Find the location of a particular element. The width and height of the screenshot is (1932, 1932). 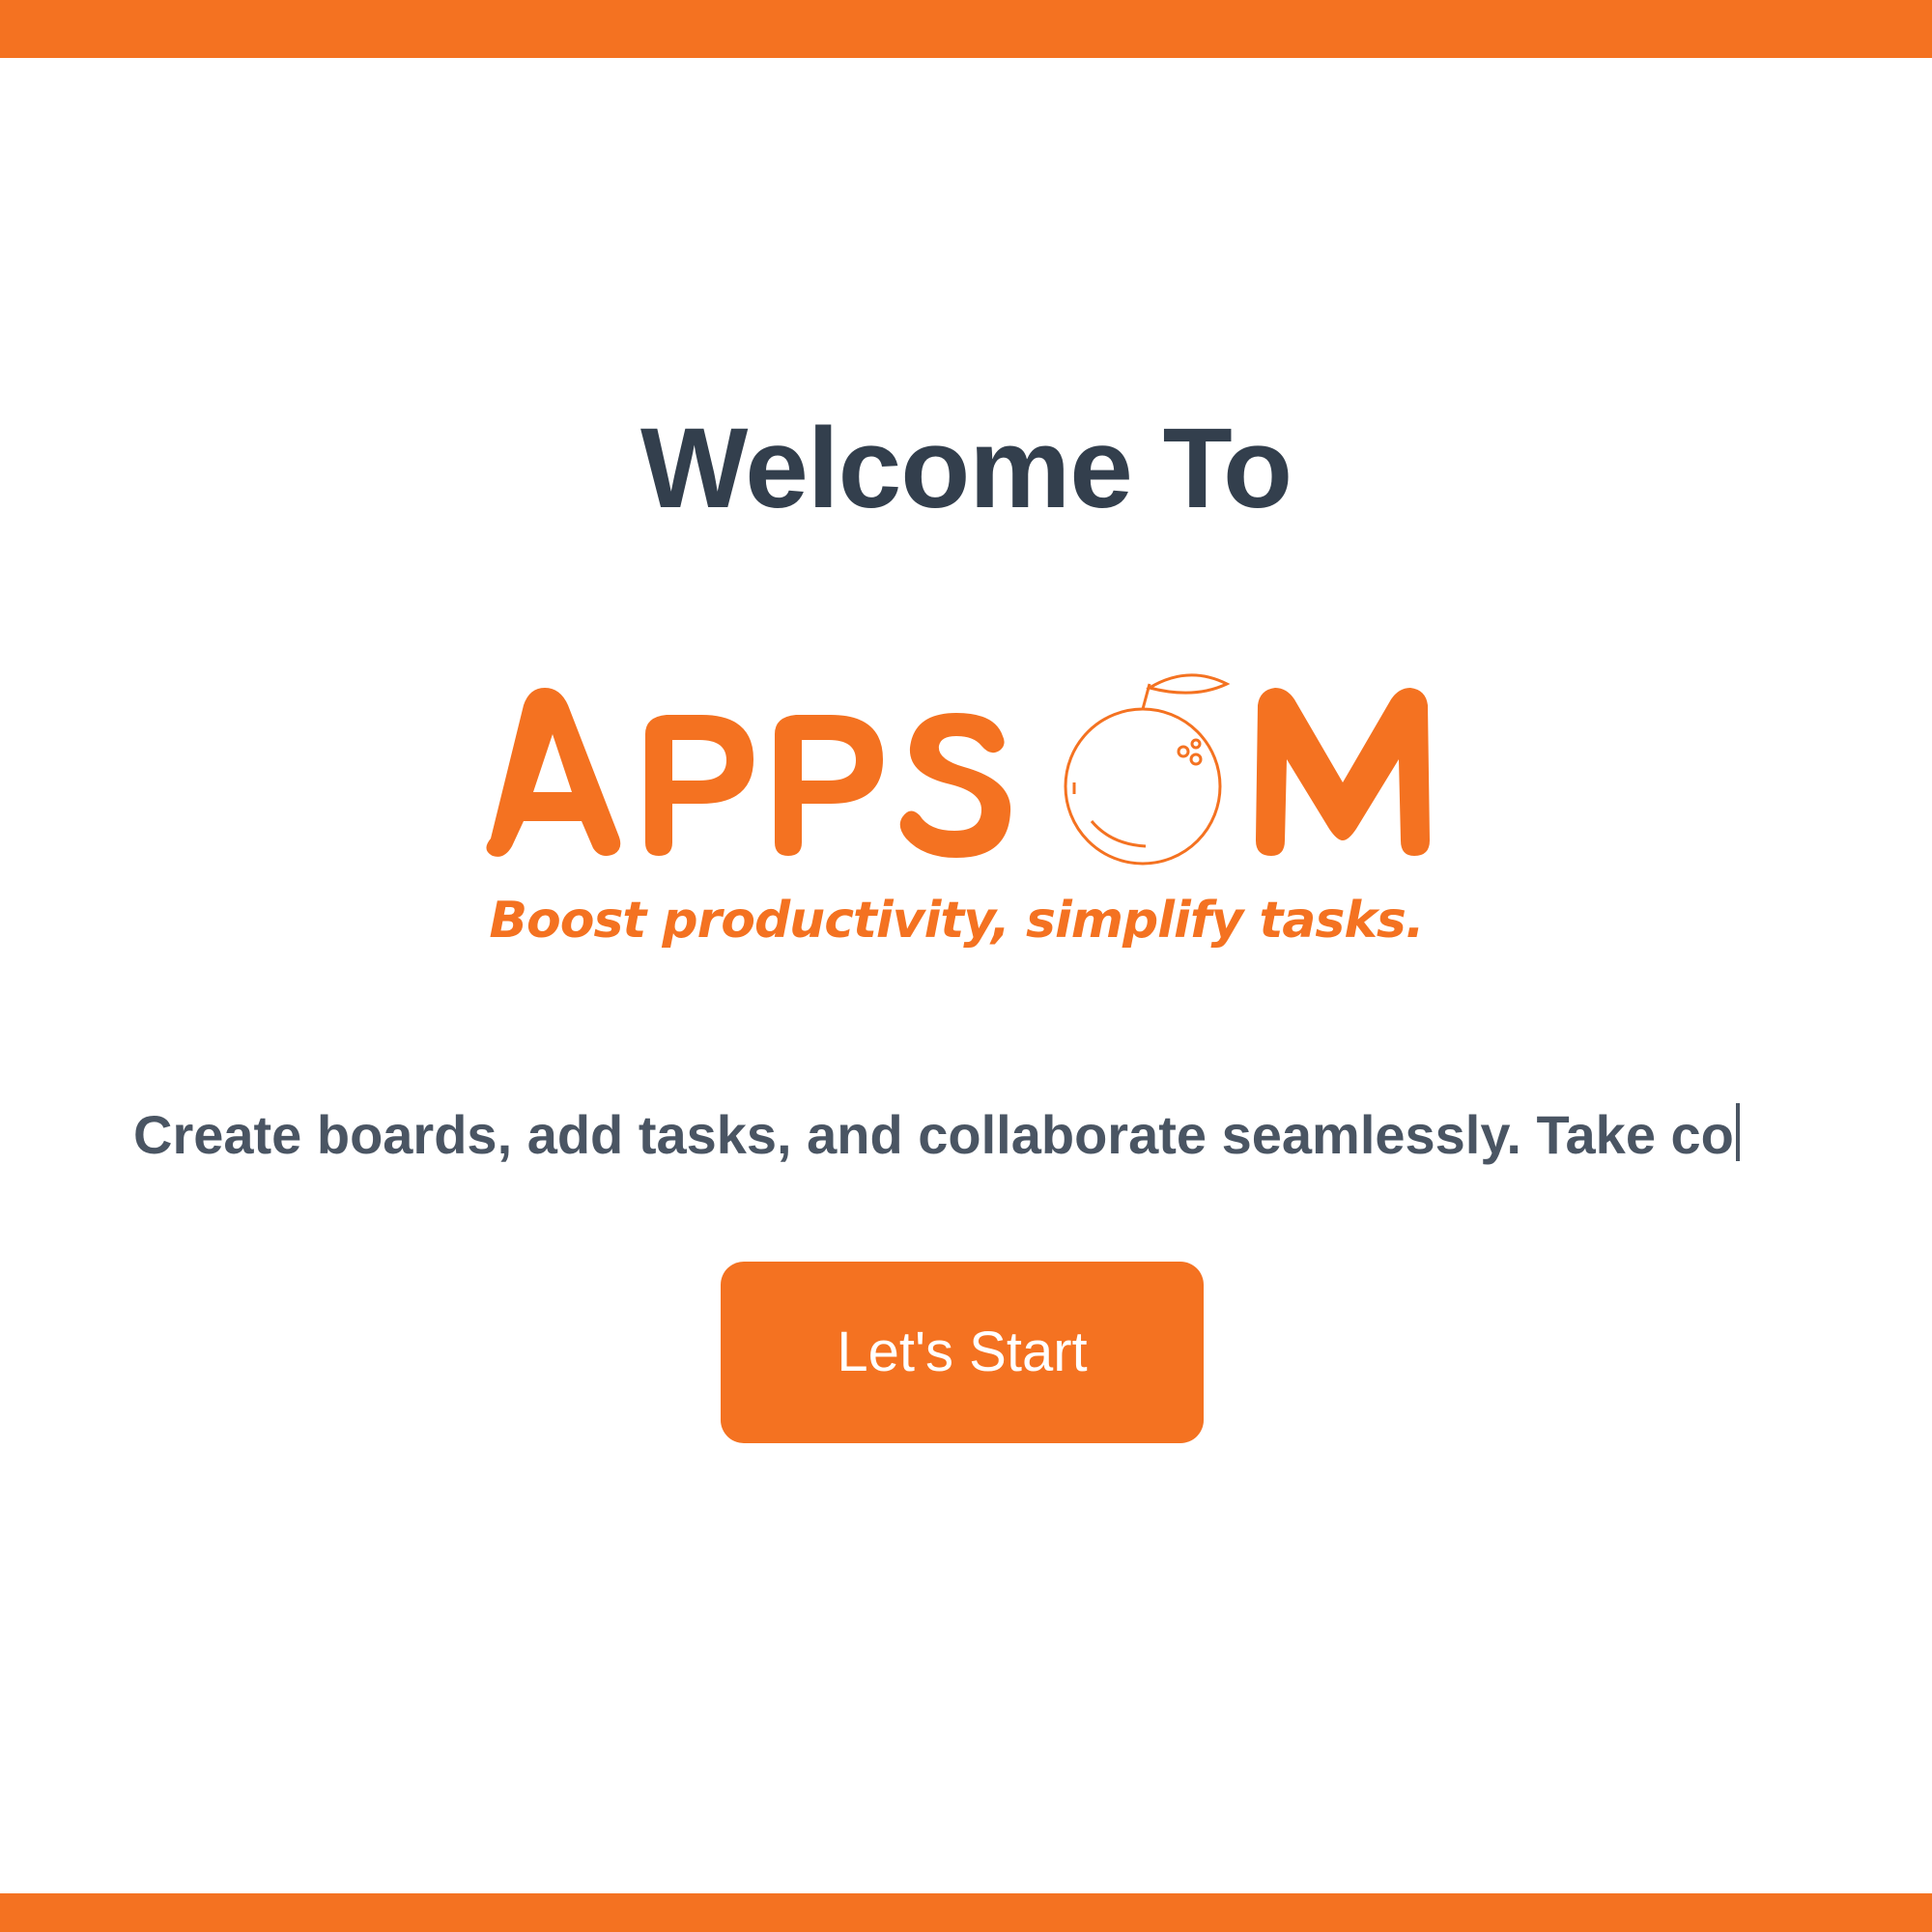

logo-letter-p2 is located at coordinates (829, 785).